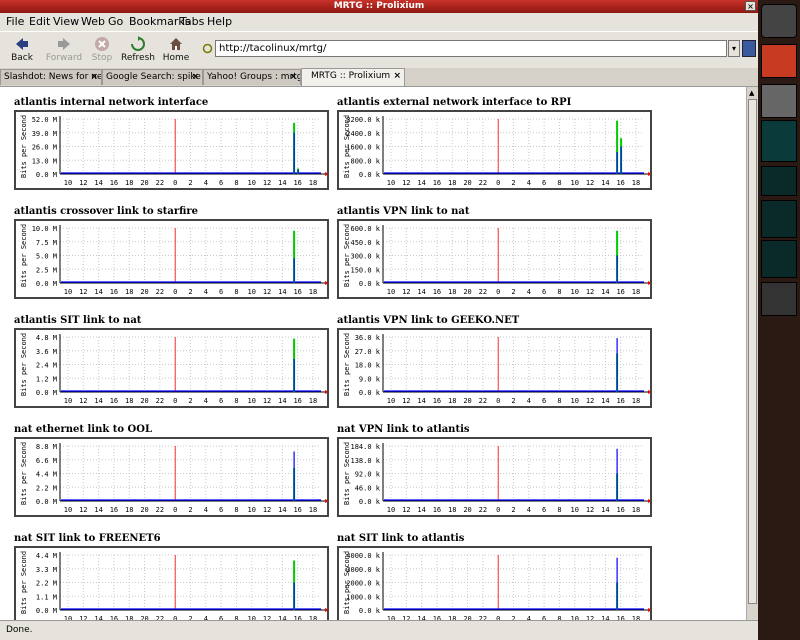 This screenshot has width=800, height=640. I want to click on menu-edit: Edit, so click(39, 21).